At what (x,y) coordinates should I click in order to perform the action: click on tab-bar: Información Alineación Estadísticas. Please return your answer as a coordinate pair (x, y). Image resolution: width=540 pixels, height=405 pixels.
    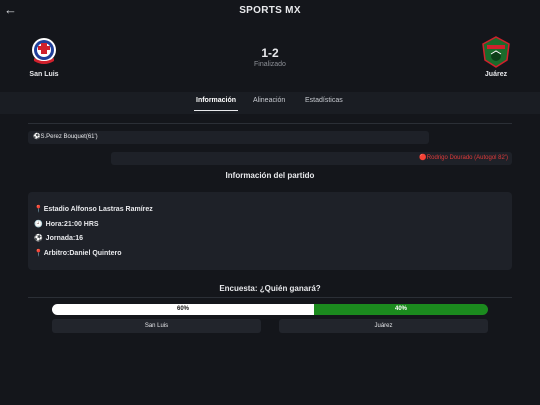
    Looking at the image, I should click on (270, 103).